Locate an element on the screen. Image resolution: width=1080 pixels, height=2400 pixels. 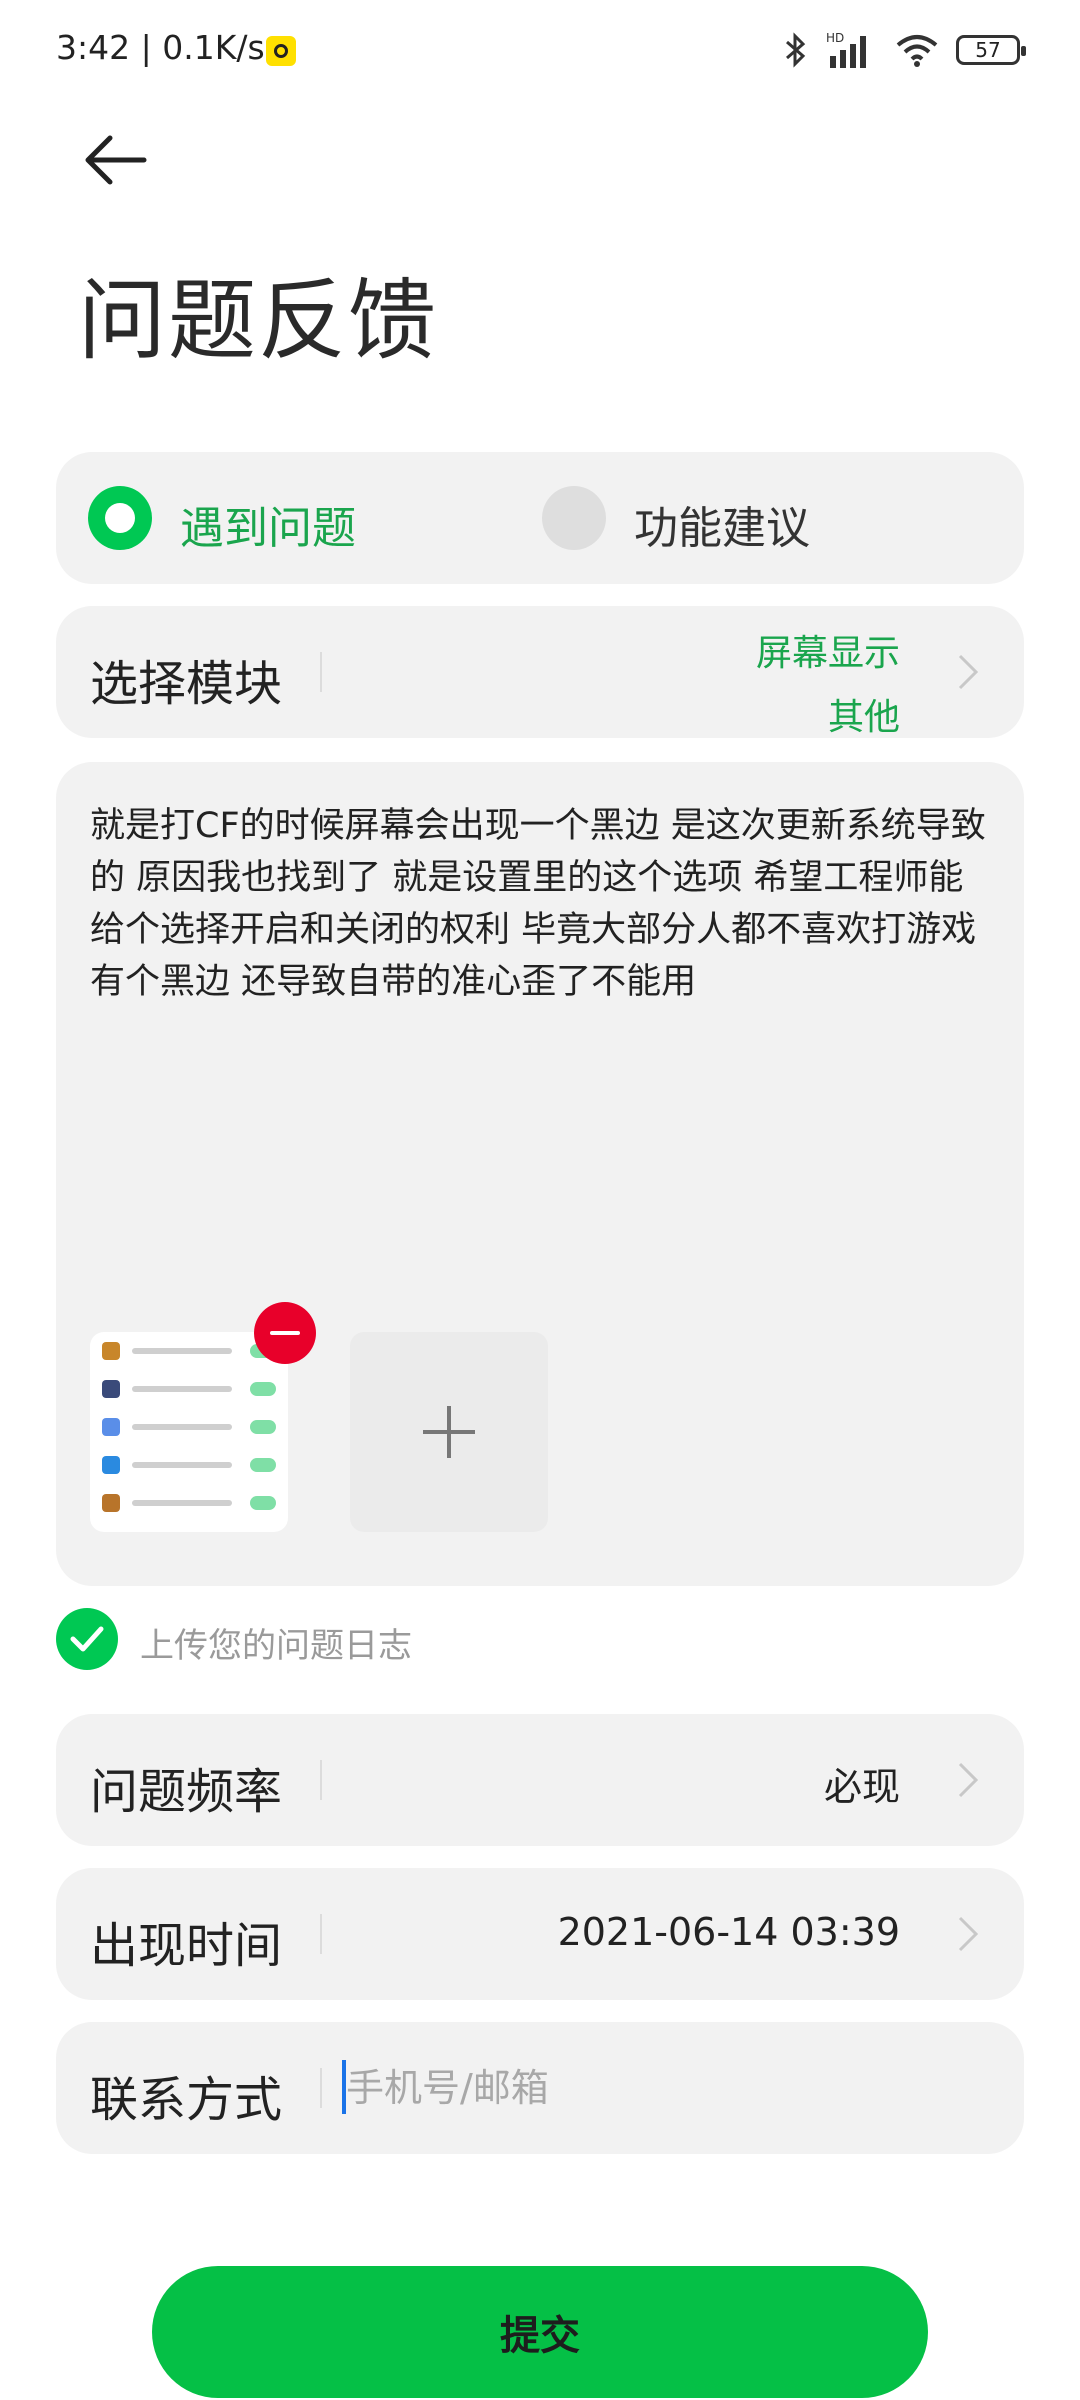
status-bar: 3:42 | 0.1K/s HD 57 is located at coordinates (540, 50).